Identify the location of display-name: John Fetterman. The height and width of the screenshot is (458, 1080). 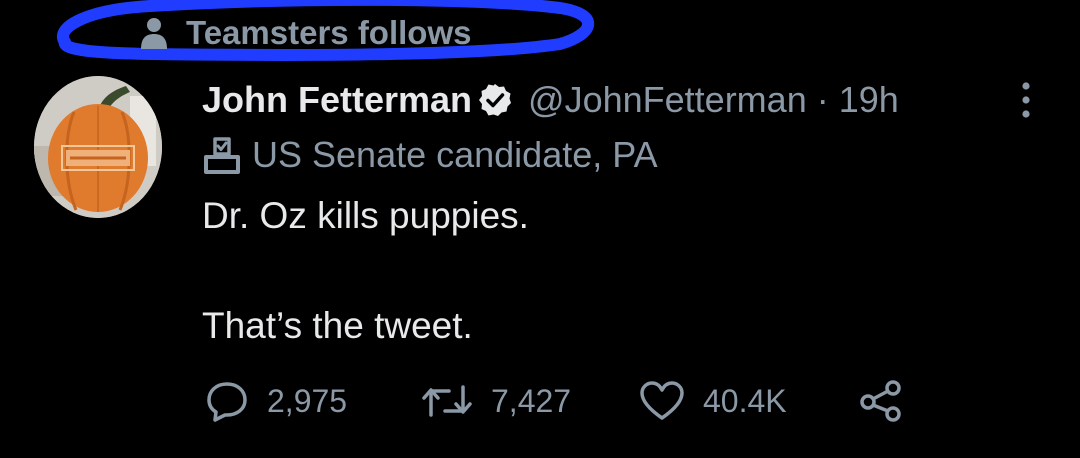
(337, 100).